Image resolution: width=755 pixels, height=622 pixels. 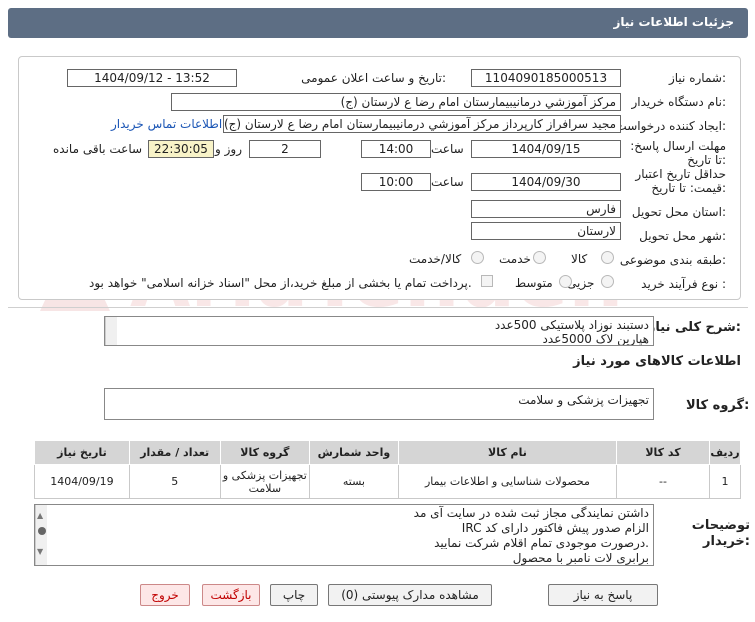 I want to click on reply-button: پاسخ به نیاز, so click(x=603, y=595).